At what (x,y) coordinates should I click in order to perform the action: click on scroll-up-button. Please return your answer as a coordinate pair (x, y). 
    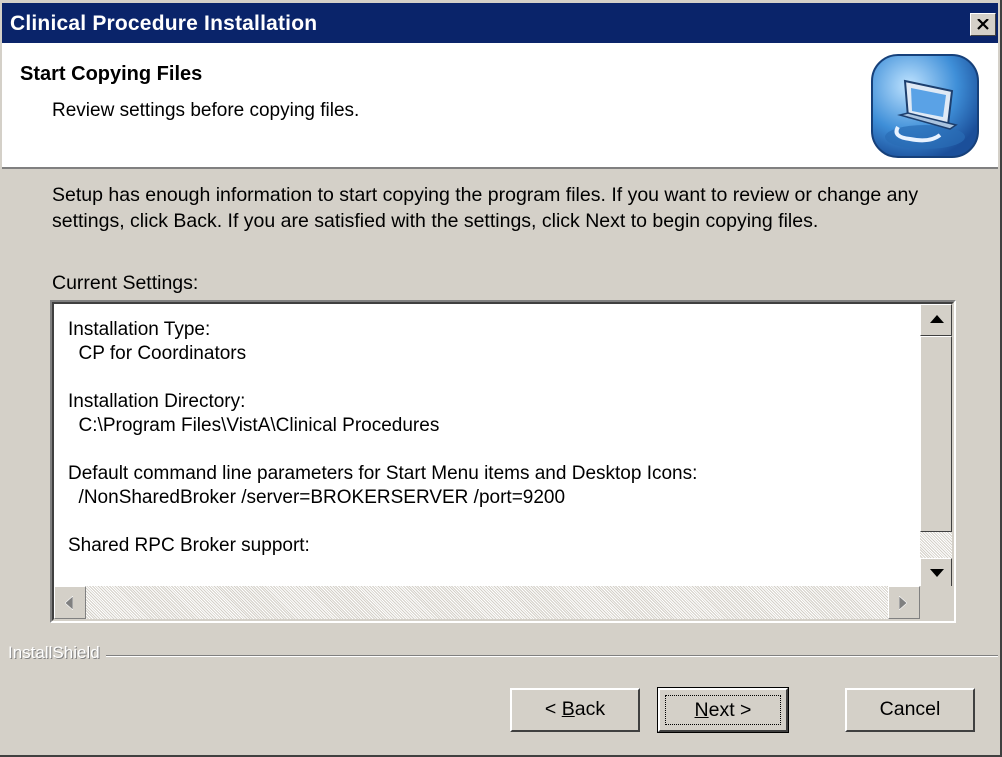
    Looking at the image, I should click on (936, 320).